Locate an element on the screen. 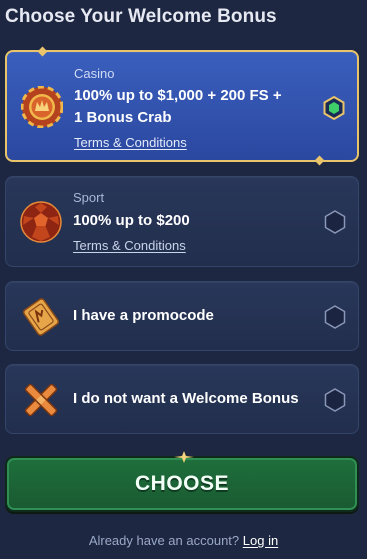 The height and width of the screenshot is (559, 367). casino-chip-icon is located at coordinates (42, 107).